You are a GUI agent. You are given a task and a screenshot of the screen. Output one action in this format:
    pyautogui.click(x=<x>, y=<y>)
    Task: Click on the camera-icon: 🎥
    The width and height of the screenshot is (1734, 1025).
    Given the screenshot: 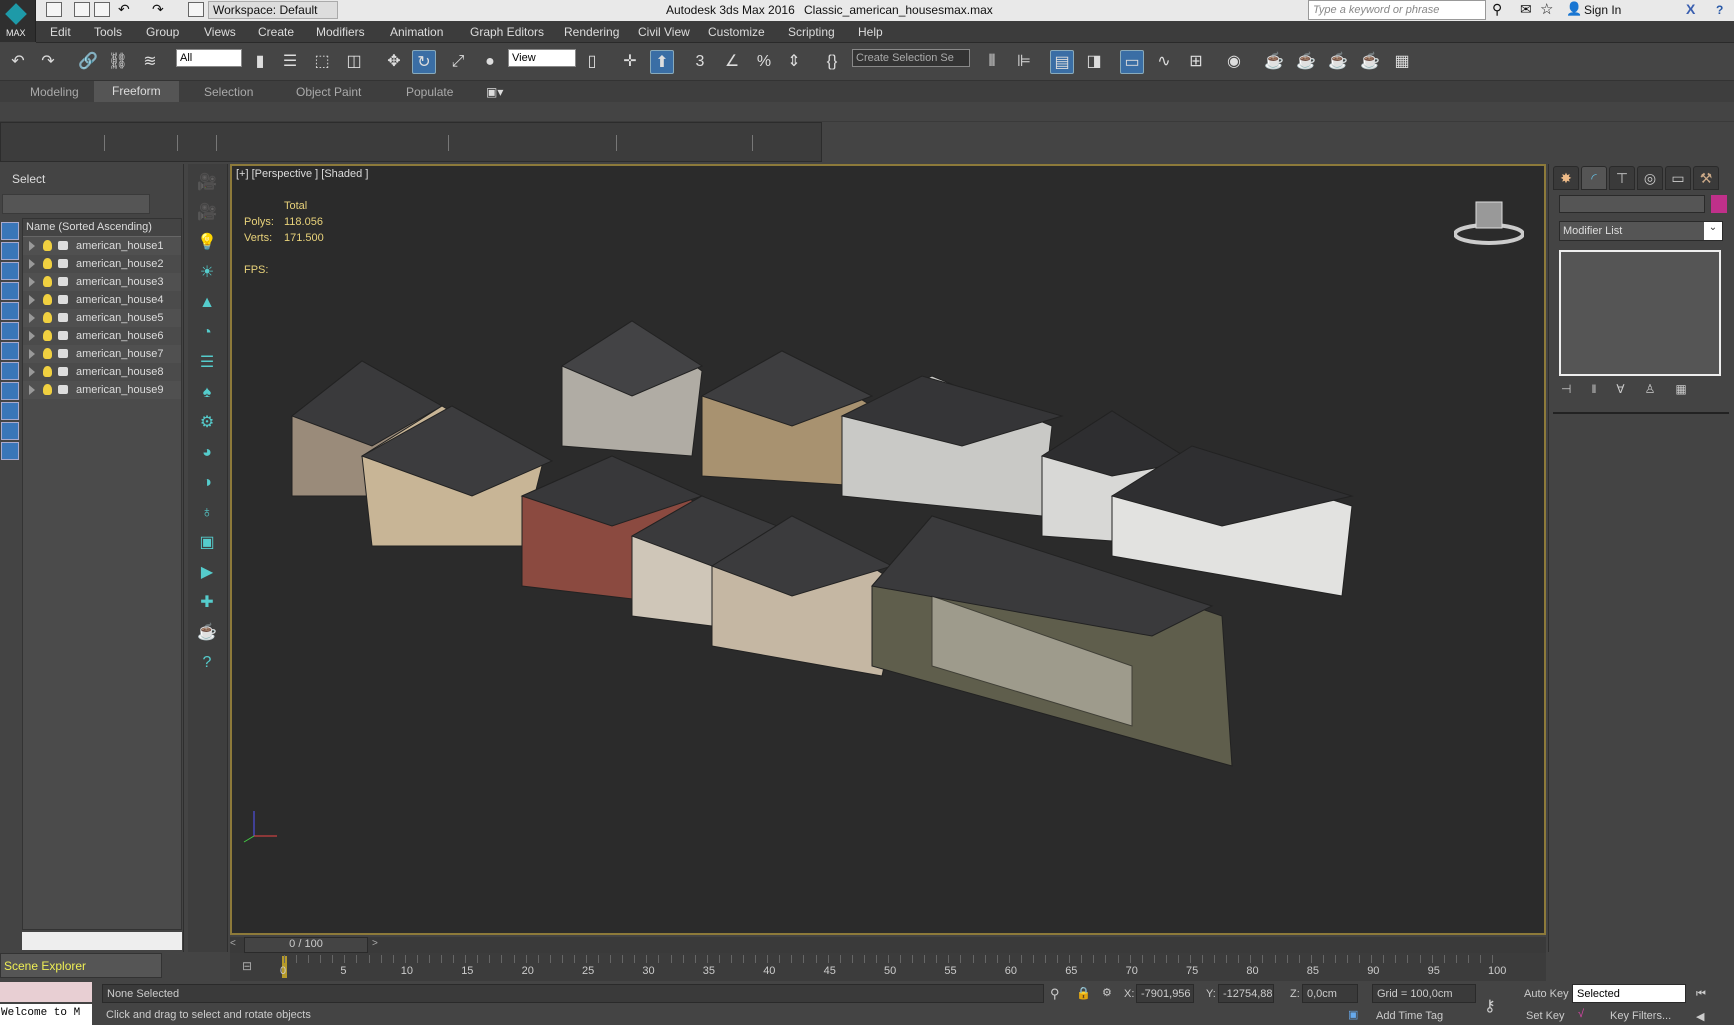 What is the action you would take?
    pyautogui.click(x=207, y=183)
    